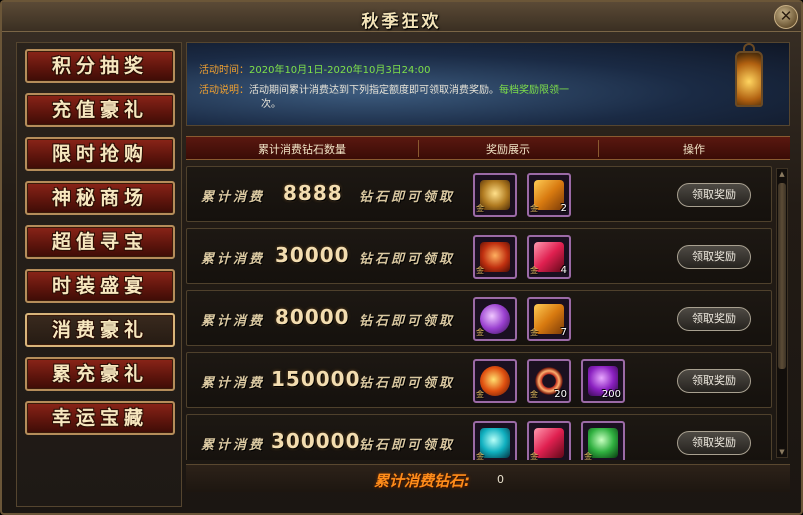  What do you see at coordinates (694, 149) in the screenshot?
I see `header-action: 操作` at bounding box center [694, 149].